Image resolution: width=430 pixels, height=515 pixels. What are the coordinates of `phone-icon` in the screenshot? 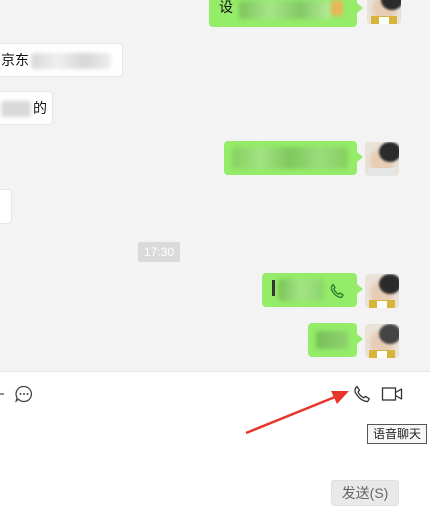 It's located at (337, 291).